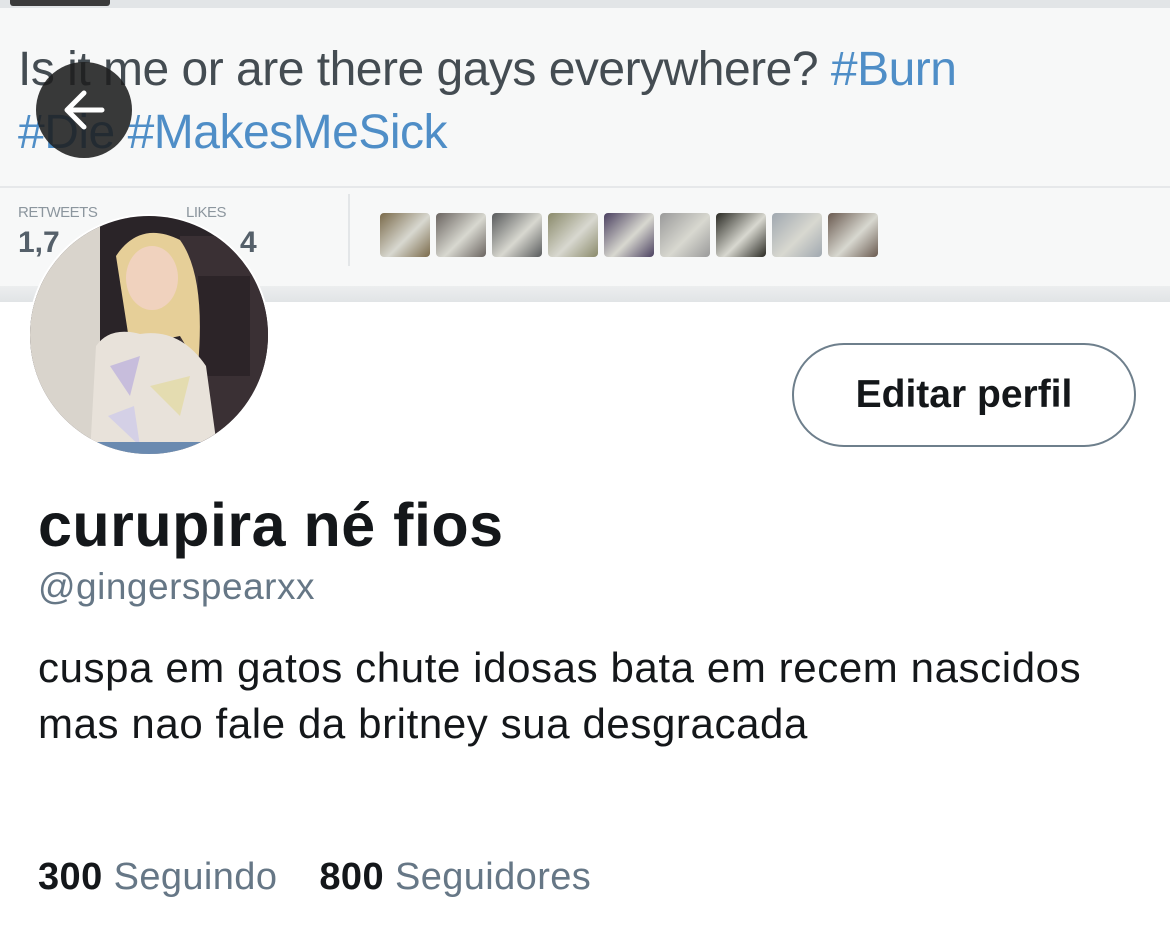 Image resolution: width=1170 pixels, height=928 pixels. I want to click on back-button, so click(84, 110).